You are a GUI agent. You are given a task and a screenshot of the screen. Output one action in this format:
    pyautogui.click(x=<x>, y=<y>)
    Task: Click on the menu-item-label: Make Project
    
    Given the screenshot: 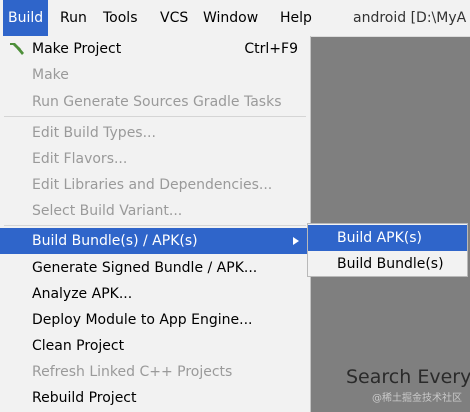 What is the action you would take?
    pyautogui.click(x=77, y=49)
    